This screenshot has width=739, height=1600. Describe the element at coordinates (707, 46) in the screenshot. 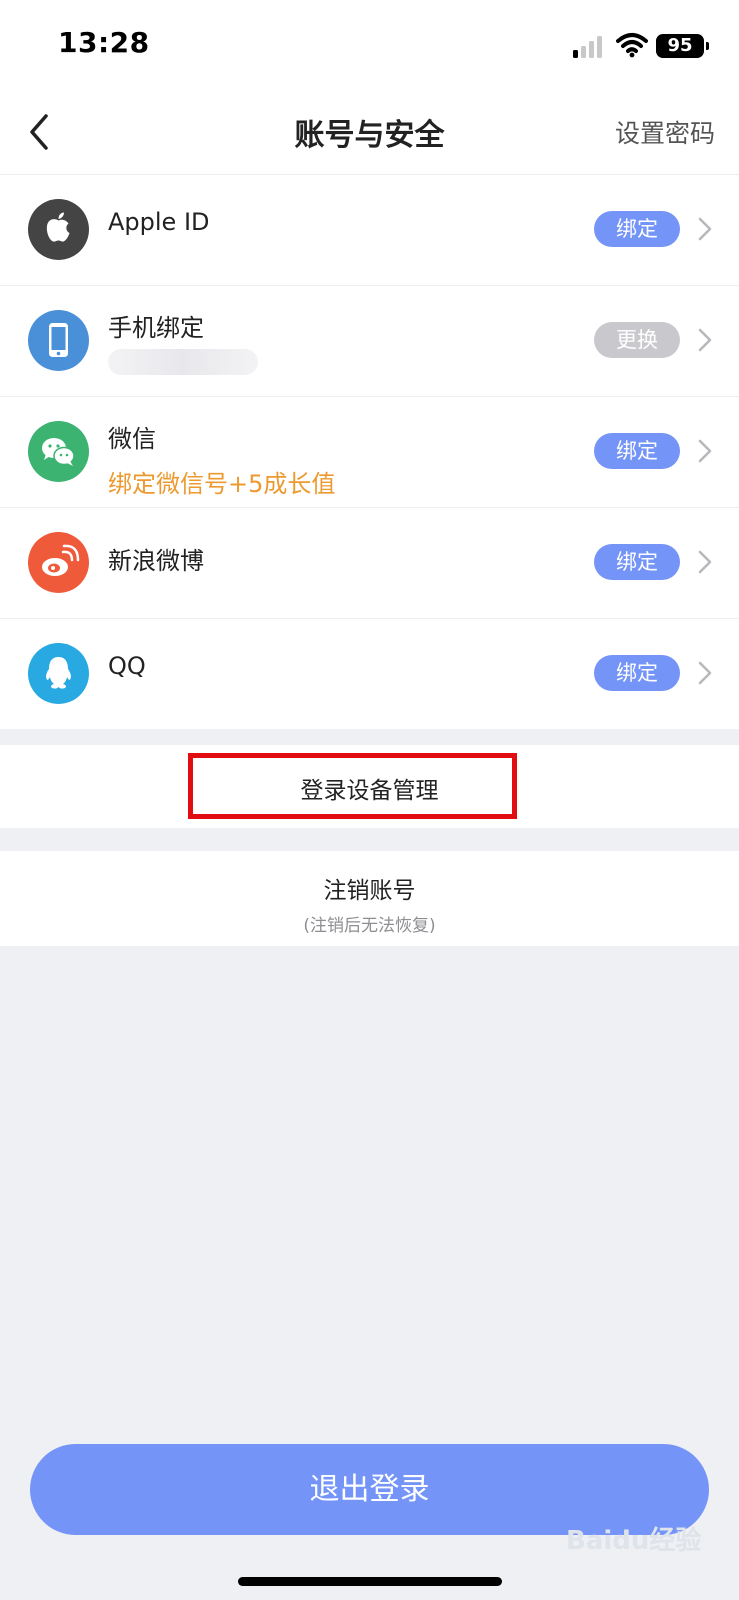

I see `battery-tip` at that location.